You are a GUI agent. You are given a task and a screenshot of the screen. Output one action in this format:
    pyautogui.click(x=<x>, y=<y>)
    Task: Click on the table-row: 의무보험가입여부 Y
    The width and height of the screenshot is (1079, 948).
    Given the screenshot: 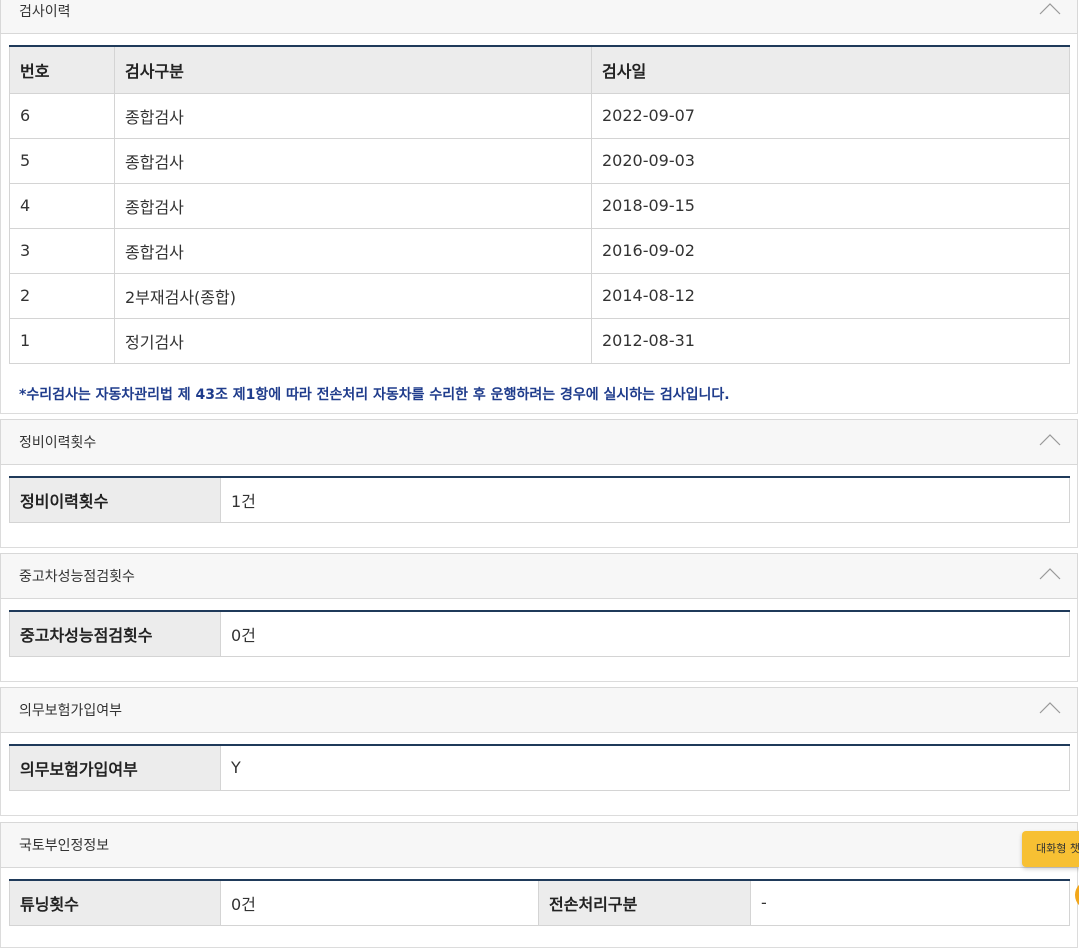 What is the action you would take?
    pyautogui.click(x=539, y=767)
    